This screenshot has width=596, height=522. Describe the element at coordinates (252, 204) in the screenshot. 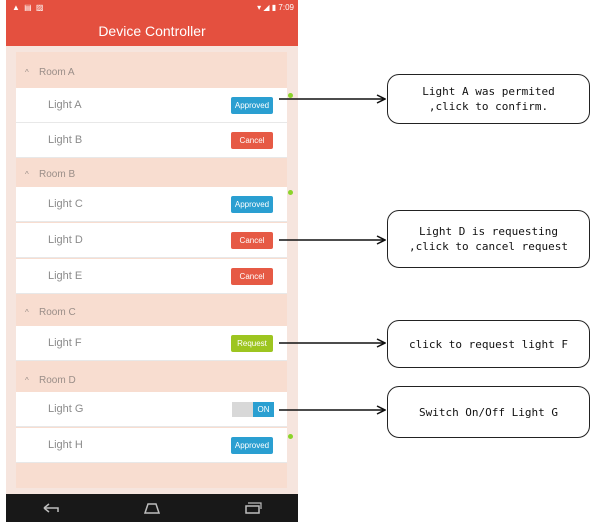

I see `approved-button-light-c: Approved` at that location.